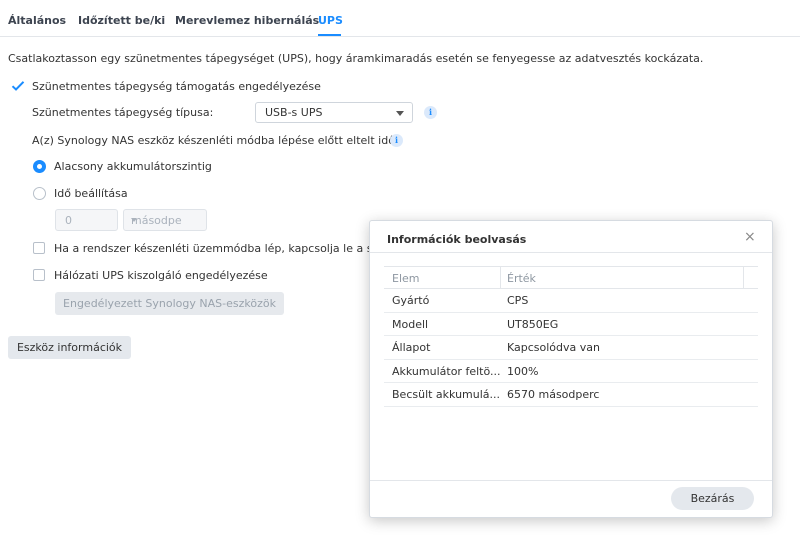 This screenshot has width=800, height=557. Describe the element at coordinates (37, 20) in the screenshot. I see `tab-general: Általános` at that location.